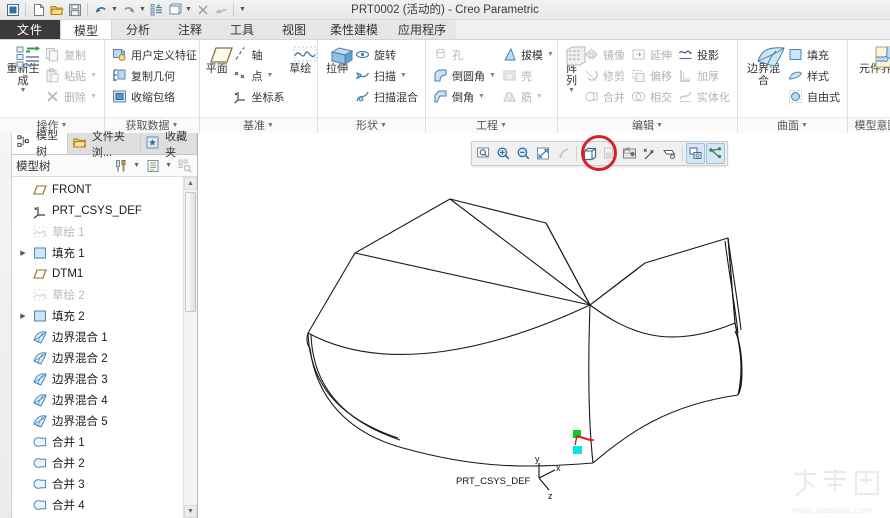  What do you see at coordinates (93, 75) in the screenshot?
I see `paste-caret-icon: ▼` at bounding box center [93, 75].